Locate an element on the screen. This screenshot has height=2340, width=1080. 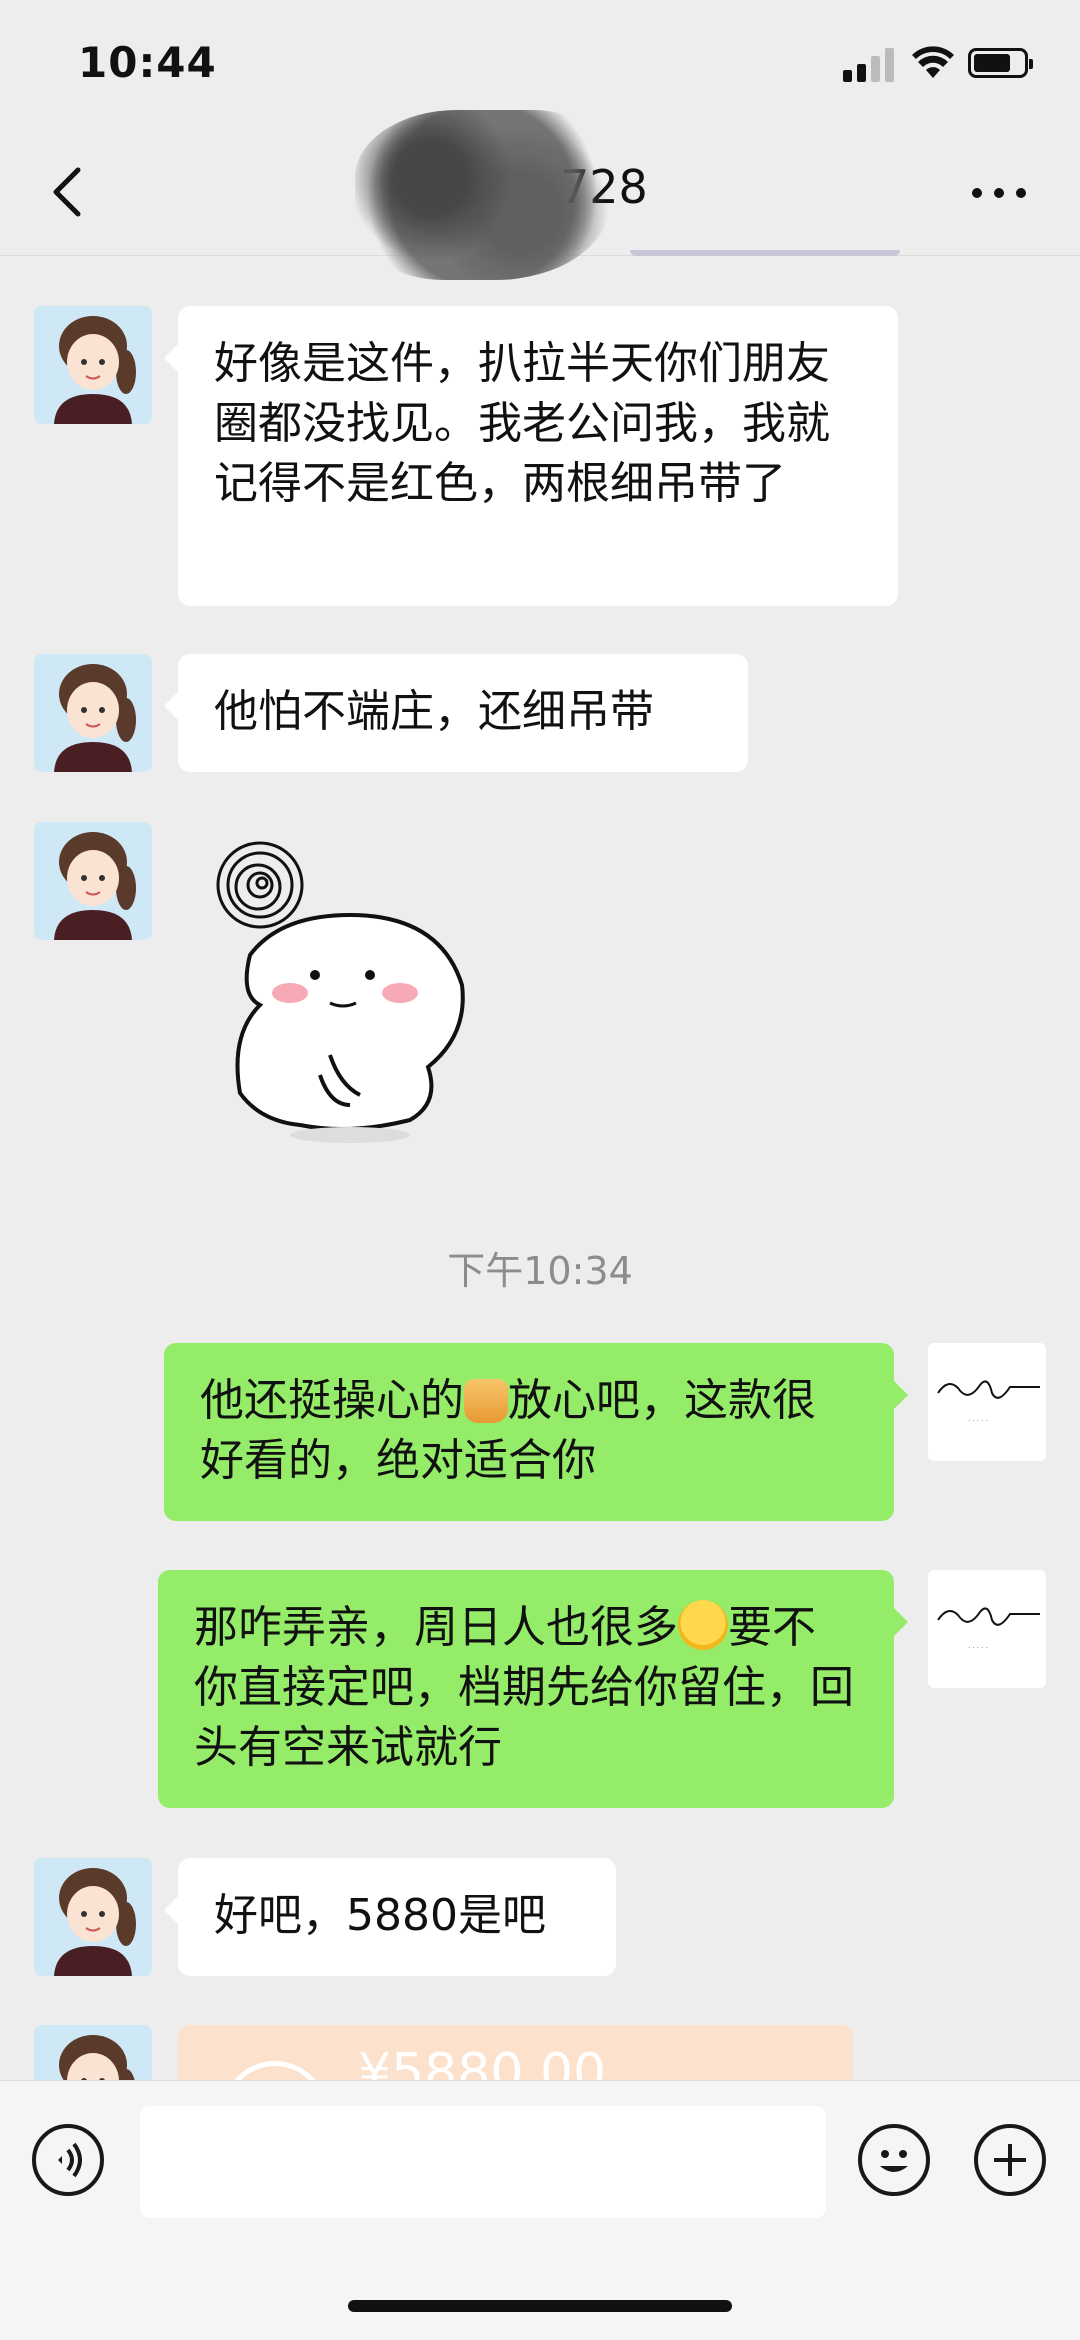
wifi-icon is located at coordinates (933, 62).